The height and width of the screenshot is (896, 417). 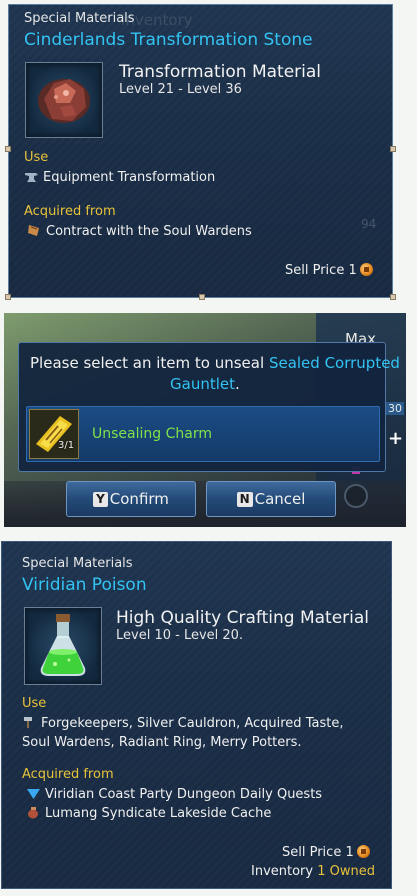 I want to click on cancel-button: N Cancel, so click(x=271, y=499).